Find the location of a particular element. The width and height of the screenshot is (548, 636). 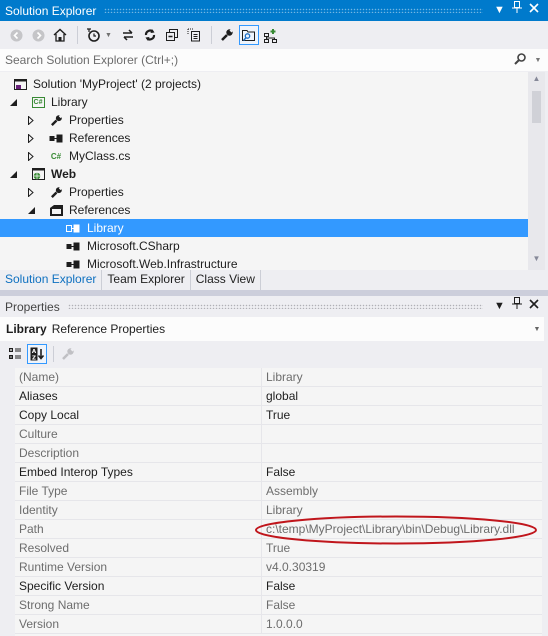

pending-changes-filter-button is located at coordinates (93, 35).